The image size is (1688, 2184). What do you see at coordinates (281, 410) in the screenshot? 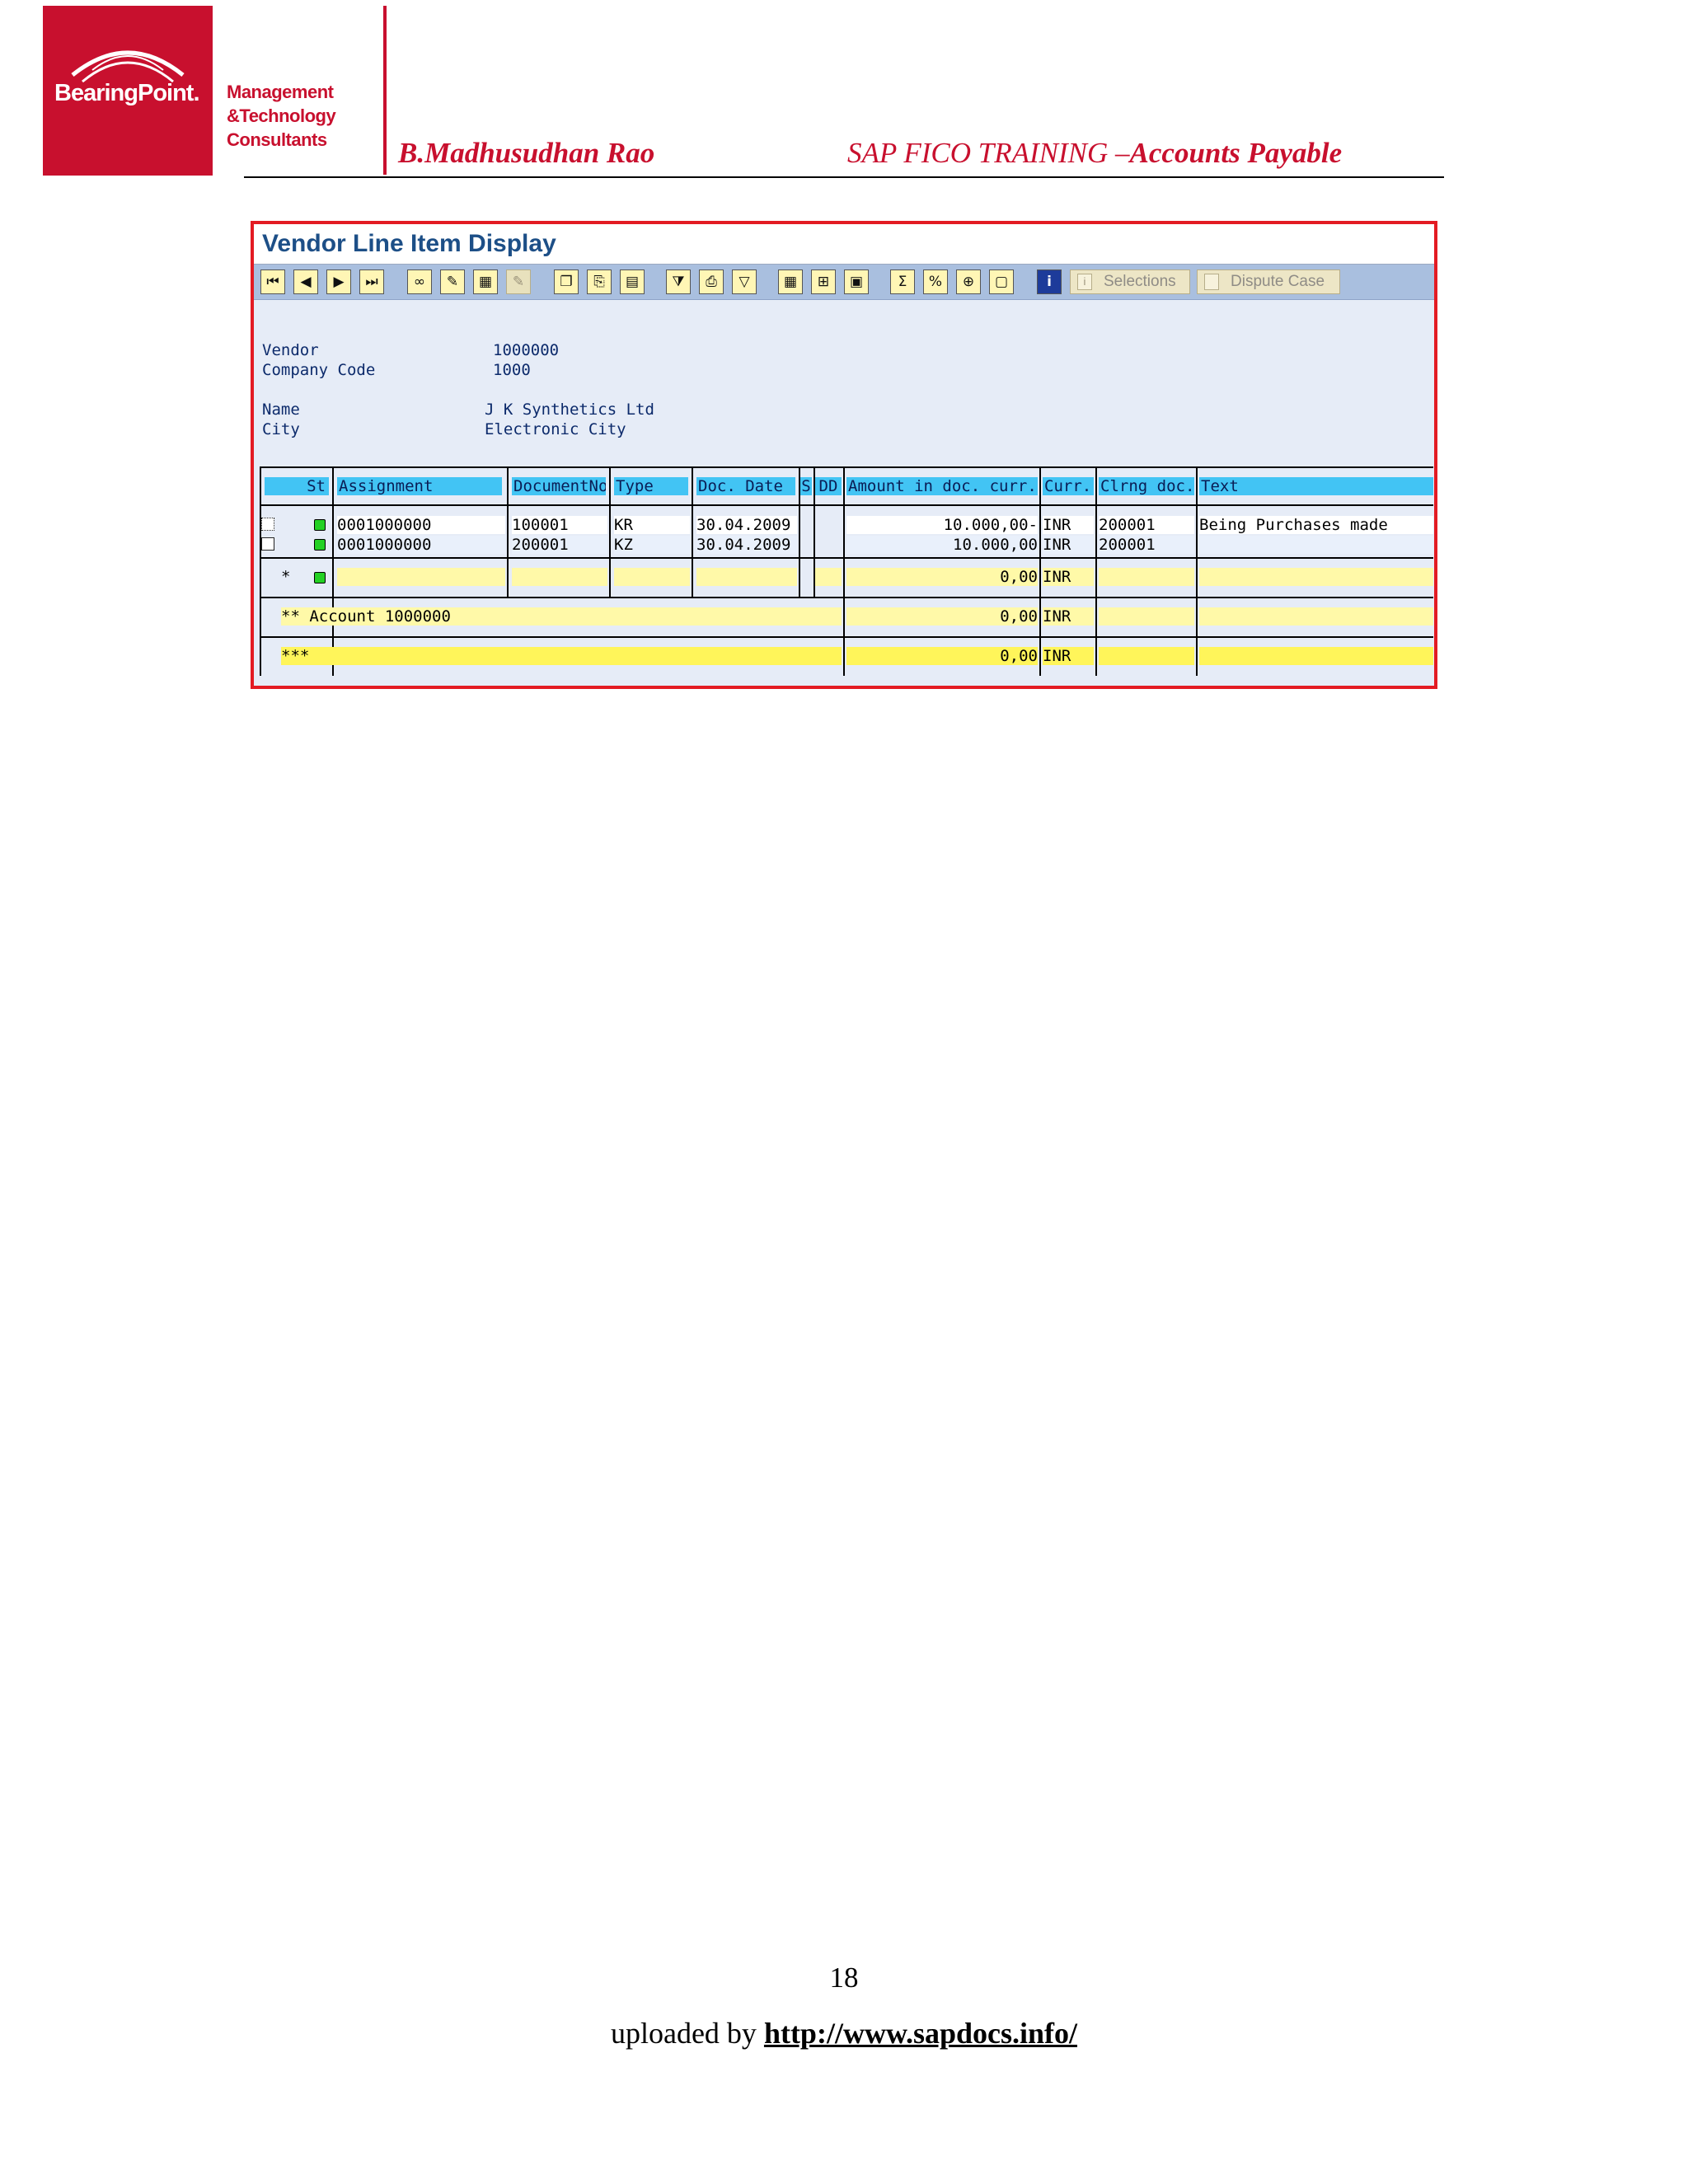
I see `name-label: Name` at bounding box center [281, 410].